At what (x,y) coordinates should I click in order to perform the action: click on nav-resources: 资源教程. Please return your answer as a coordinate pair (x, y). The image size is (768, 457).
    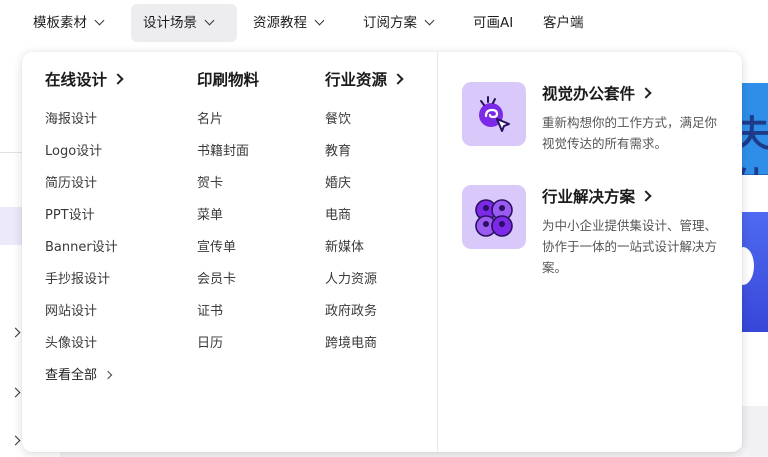
    Looking at the image, I should click on (289, 23).